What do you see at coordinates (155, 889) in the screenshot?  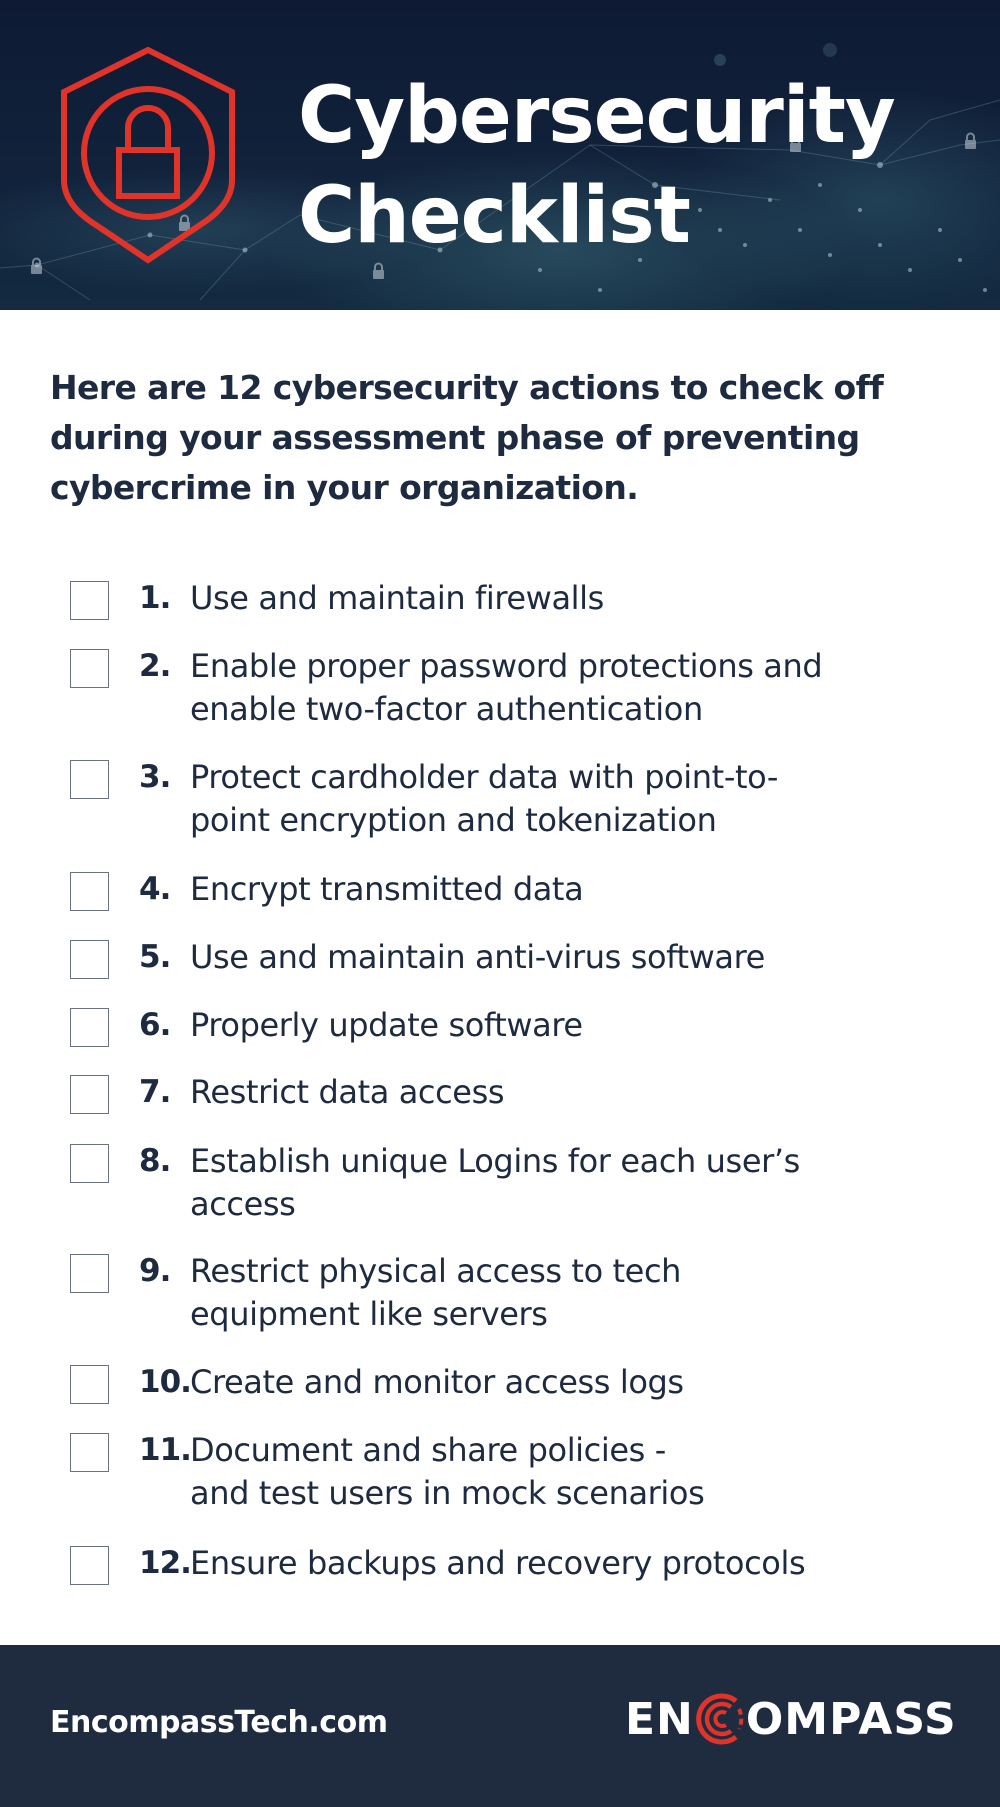 I see `item-number: 4.` at bounding box center [155, 889].